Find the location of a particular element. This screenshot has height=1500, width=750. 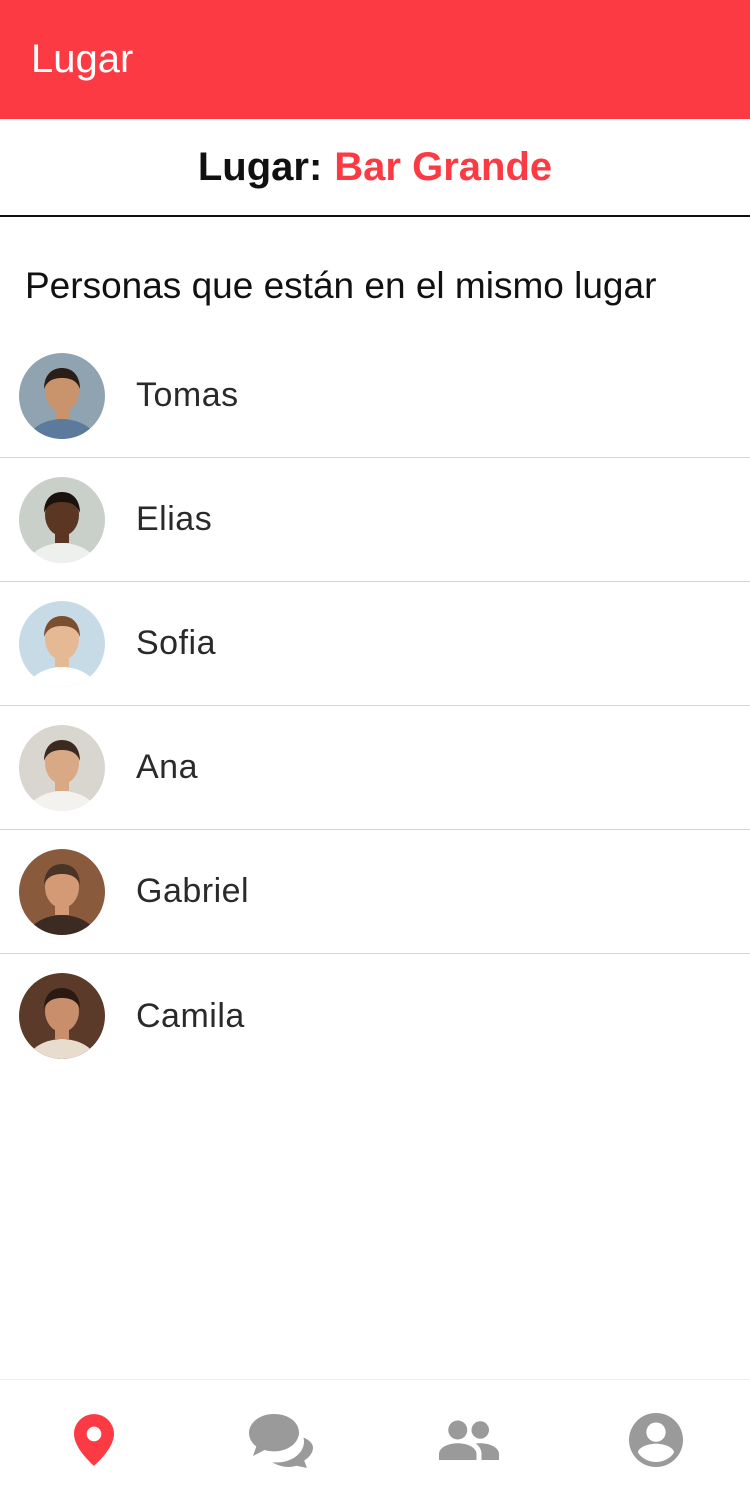

app-bar: Lugar is located at coordinates (375, 59).